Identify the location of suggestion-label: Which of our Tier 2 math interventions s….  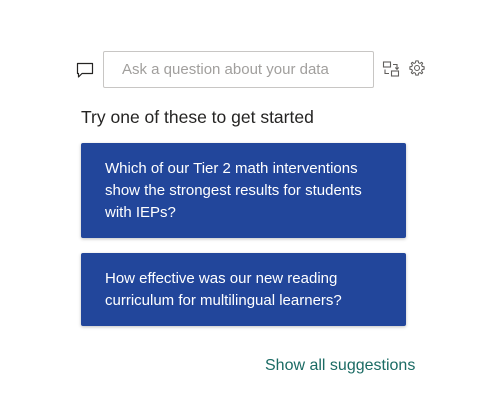
(233, 190).